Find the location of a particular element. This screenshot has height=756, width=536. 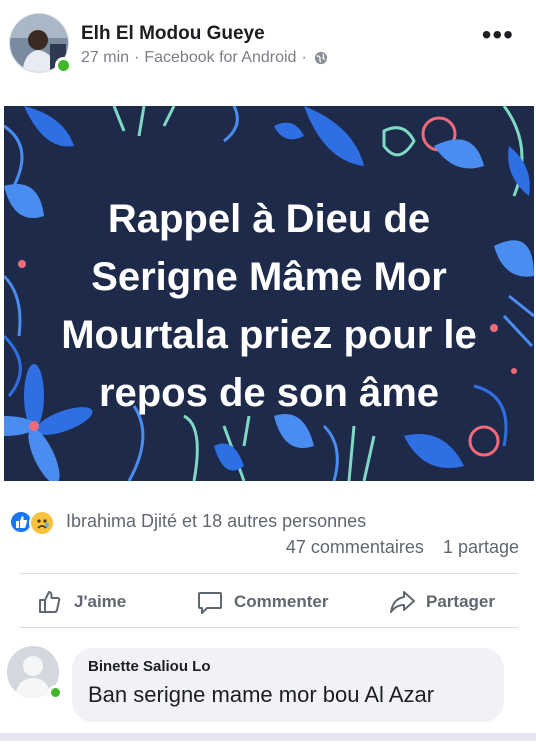

action-bar: J'aime Commenter Partager is located at coordinates (268, 600).